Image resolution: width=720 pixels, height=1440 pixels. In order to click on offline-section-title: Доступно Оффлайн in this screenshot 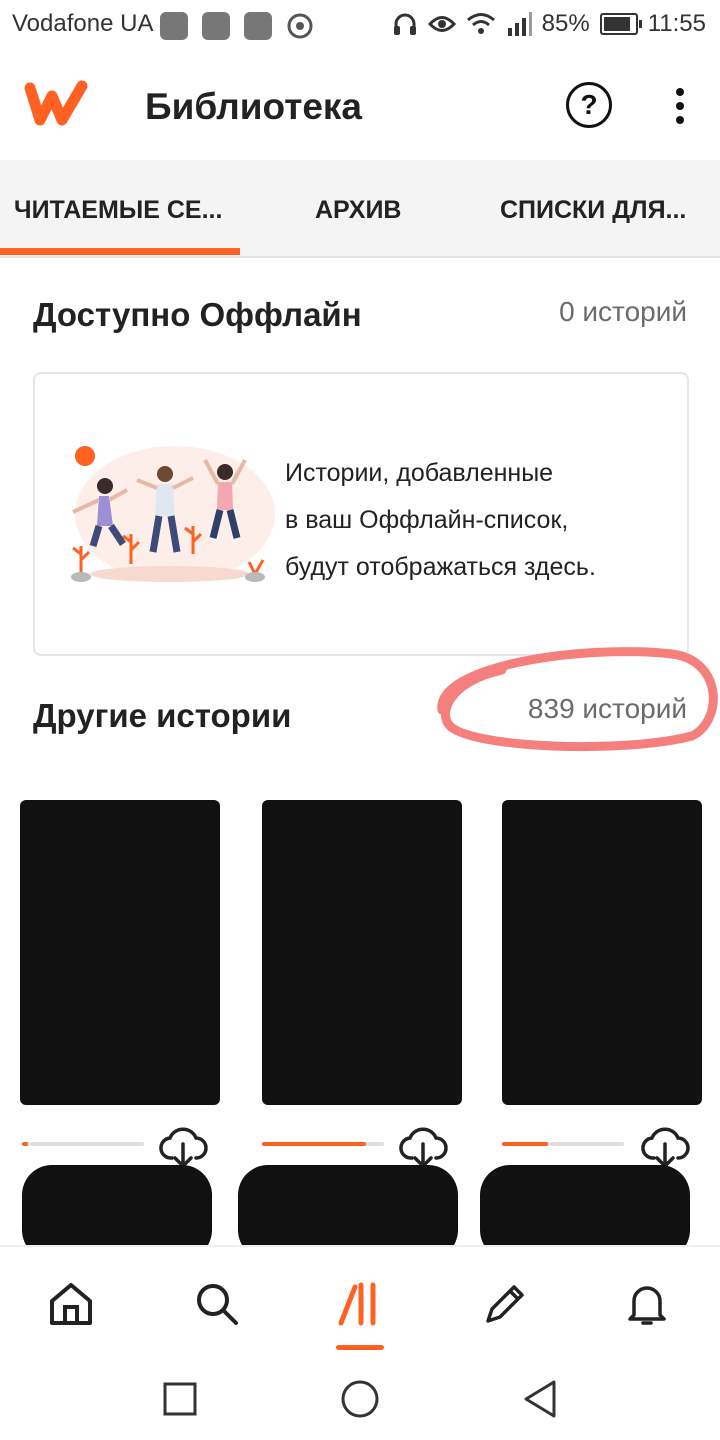, I will do `click(197, 314)`.